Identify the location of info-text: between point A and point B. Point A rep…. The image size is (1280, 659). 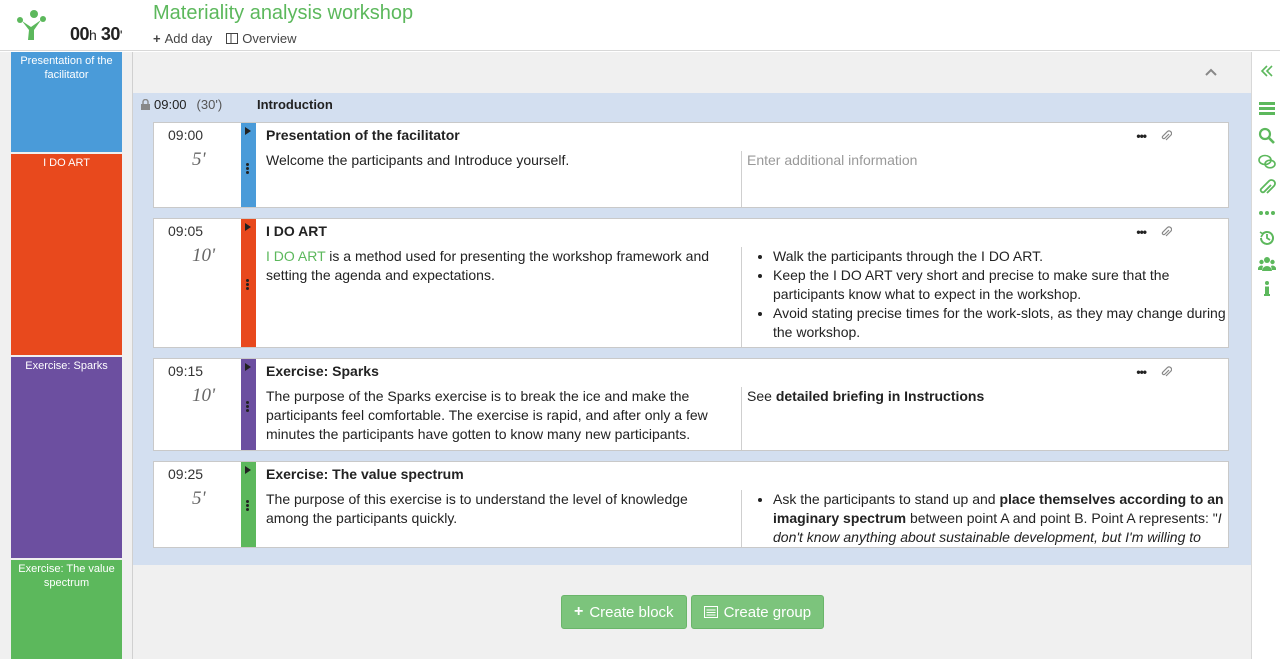
(1062, 518).